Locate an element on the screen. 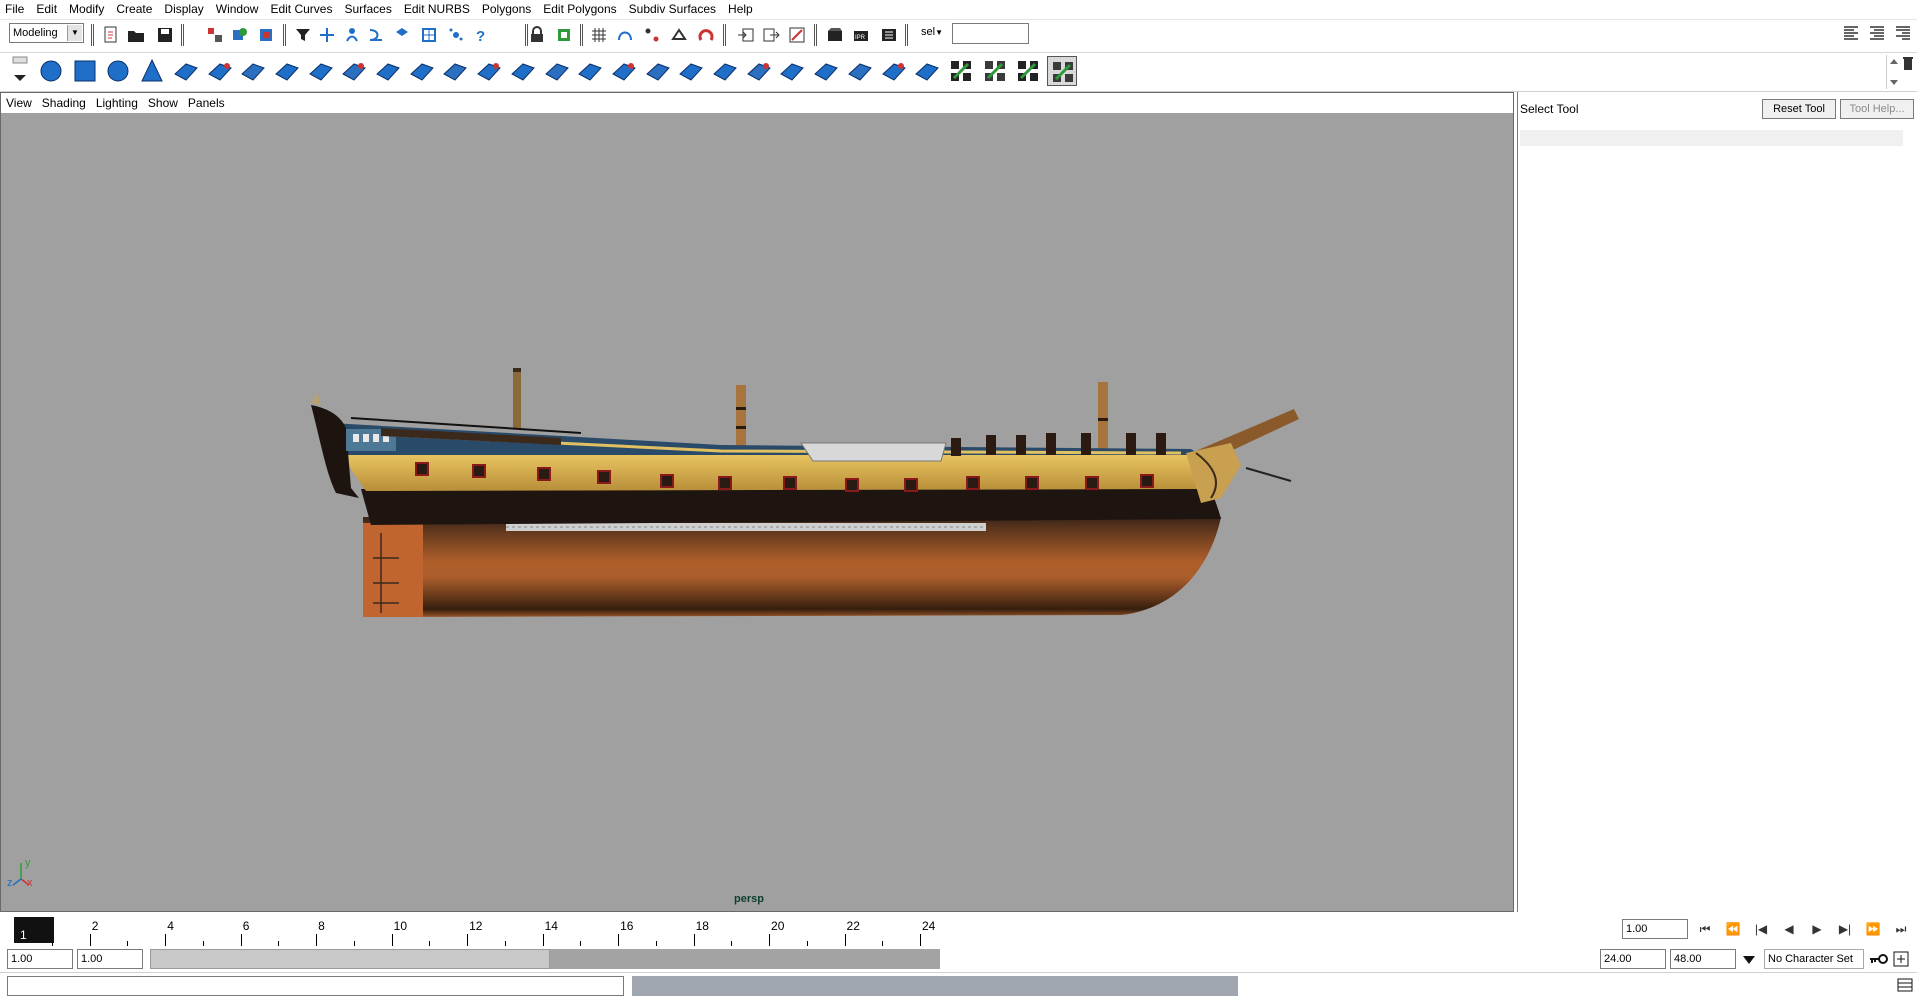 This screenshot has width=1917, height=1001. menu-polygons: Polygons is located at coordinates (506, 9).